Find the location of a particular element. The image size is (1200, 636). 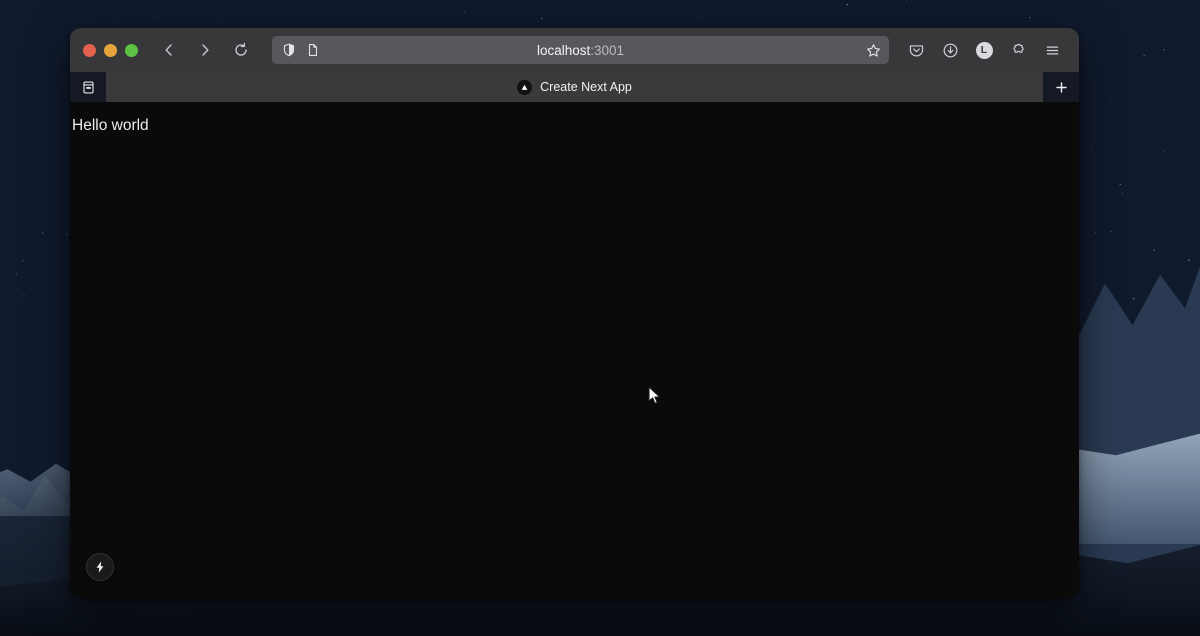

list-all-tabs-button is located at coordinates (88, 87).